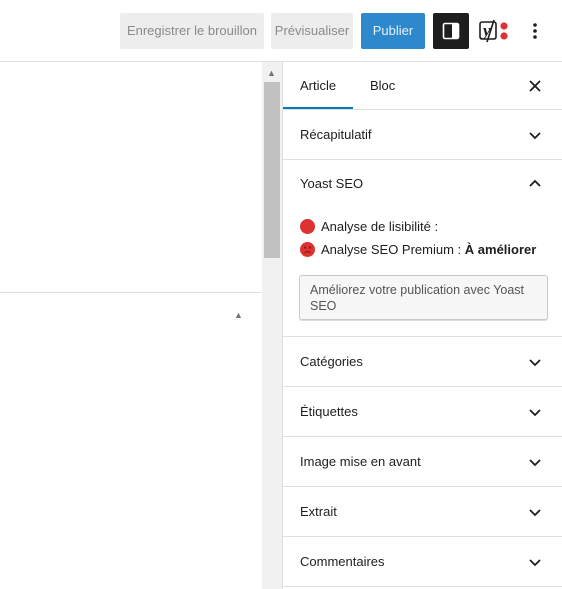 This screenshot has height=589, width=562. I want to click on panel-tags: Étiquettes, so click(422, 412).